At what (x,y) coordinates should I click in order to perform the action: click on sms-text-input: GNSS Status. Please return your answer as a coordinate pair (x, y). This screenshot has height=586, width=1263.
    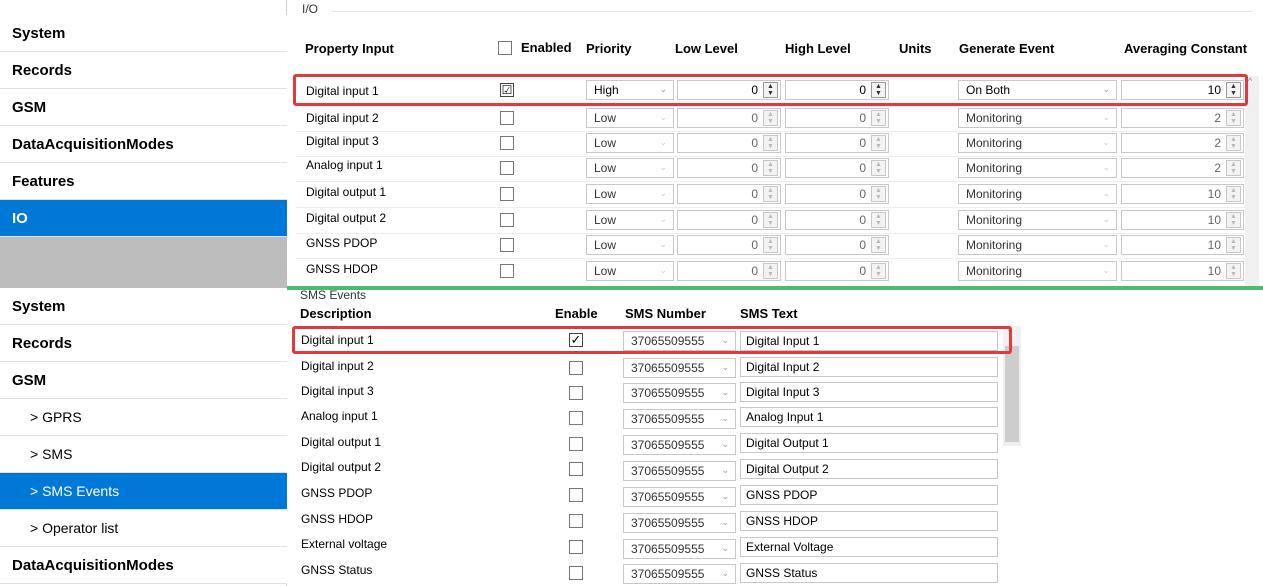
    Looking at the image, I should click on (869, 573).